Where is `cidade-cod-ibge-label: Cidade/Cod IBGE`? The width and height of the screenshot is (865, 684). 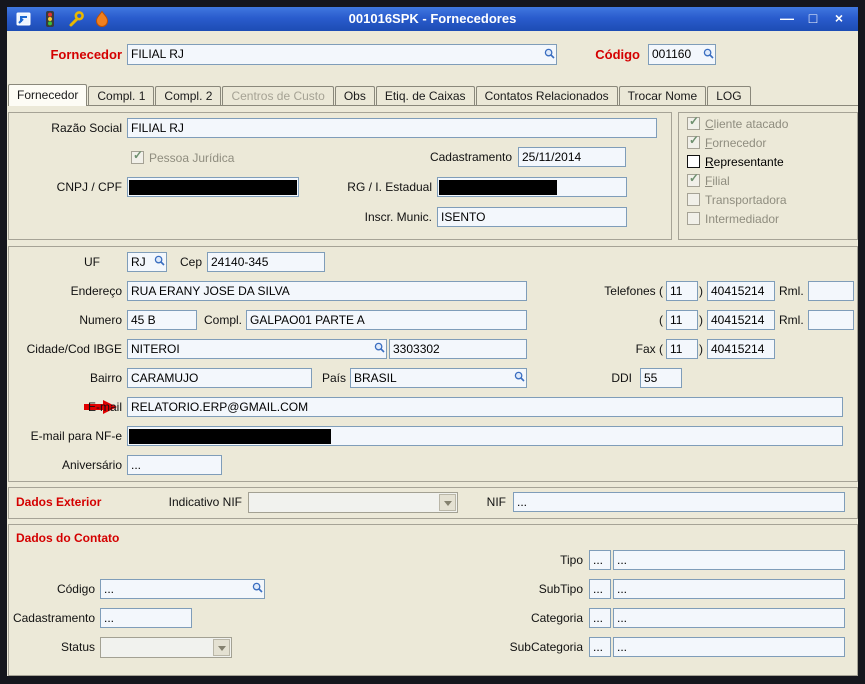 cidade-cod-ibge-label: Cidade/Cod IBGE is located at coordinates (74, 349).